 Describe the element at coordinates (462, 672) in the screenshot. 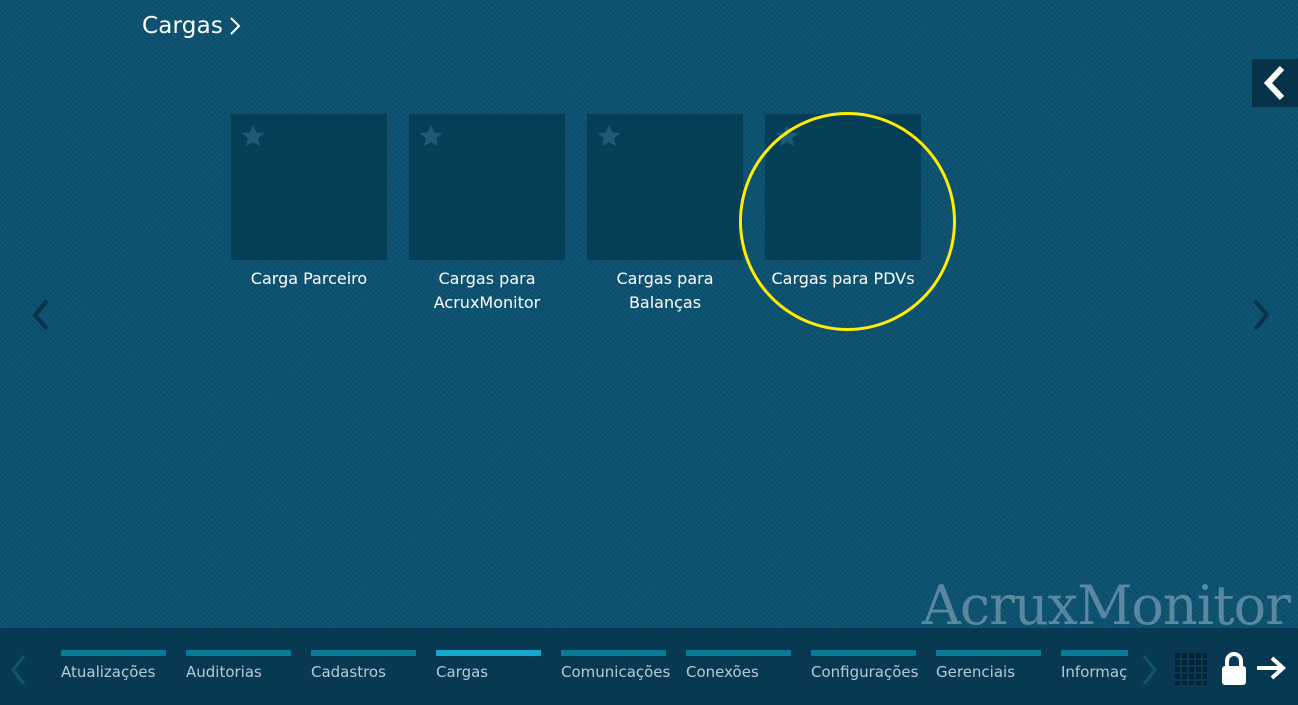

I see `tab-label: Cargas` at that location.